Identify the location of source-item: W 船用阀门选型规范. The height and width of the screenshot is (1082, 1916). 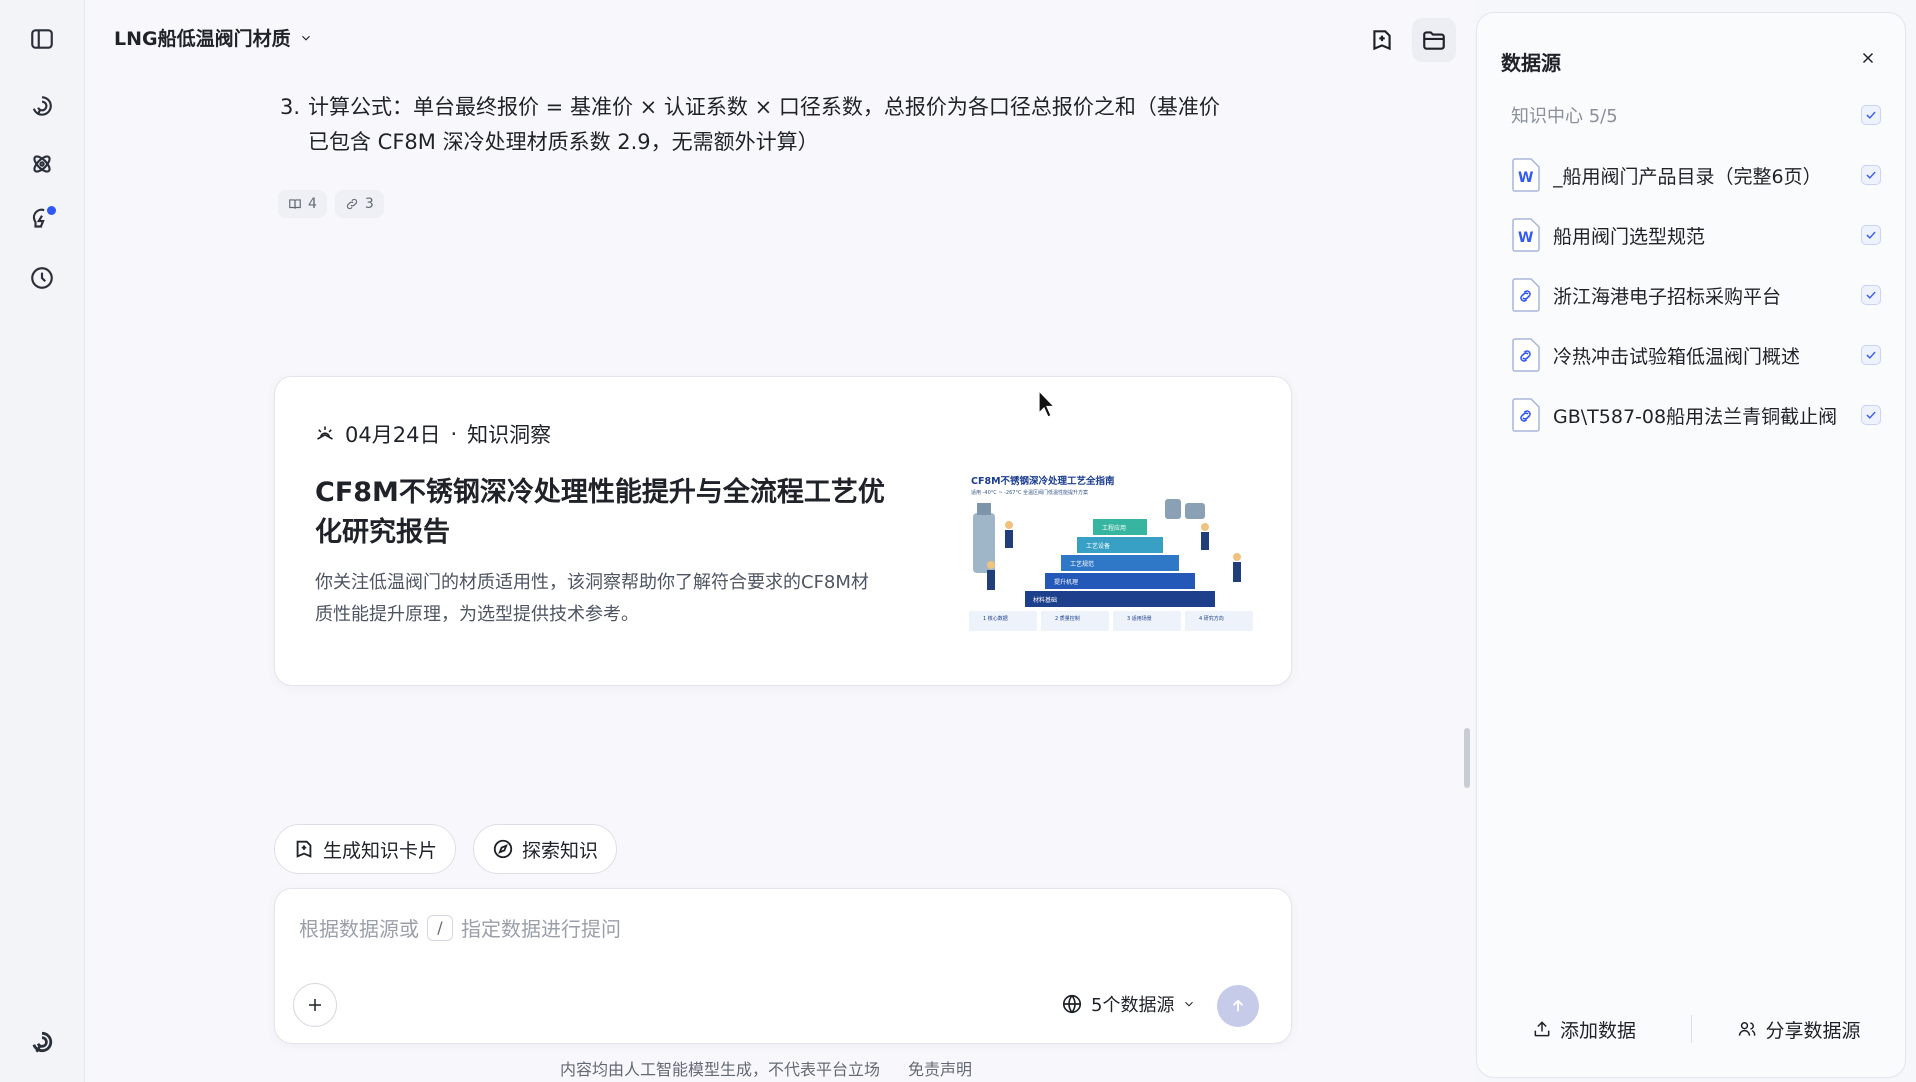
(1696, 235).